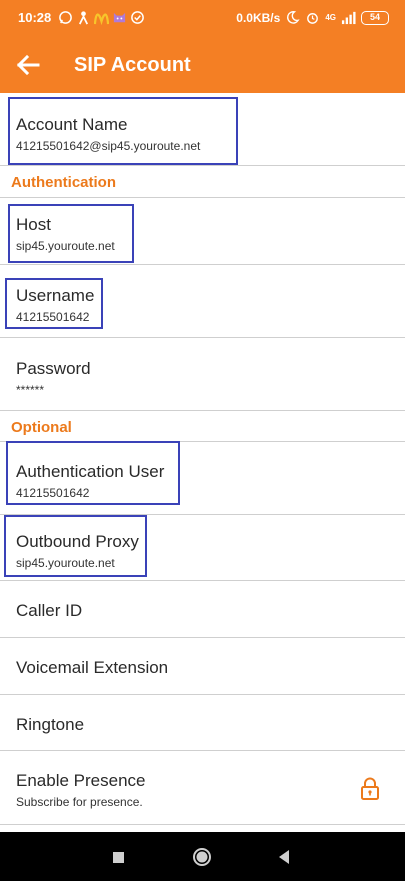  What do you see at coordinates (284, 857) in the screenshot?
I see `triangle-back-icon` at bounding box center [284, 857].